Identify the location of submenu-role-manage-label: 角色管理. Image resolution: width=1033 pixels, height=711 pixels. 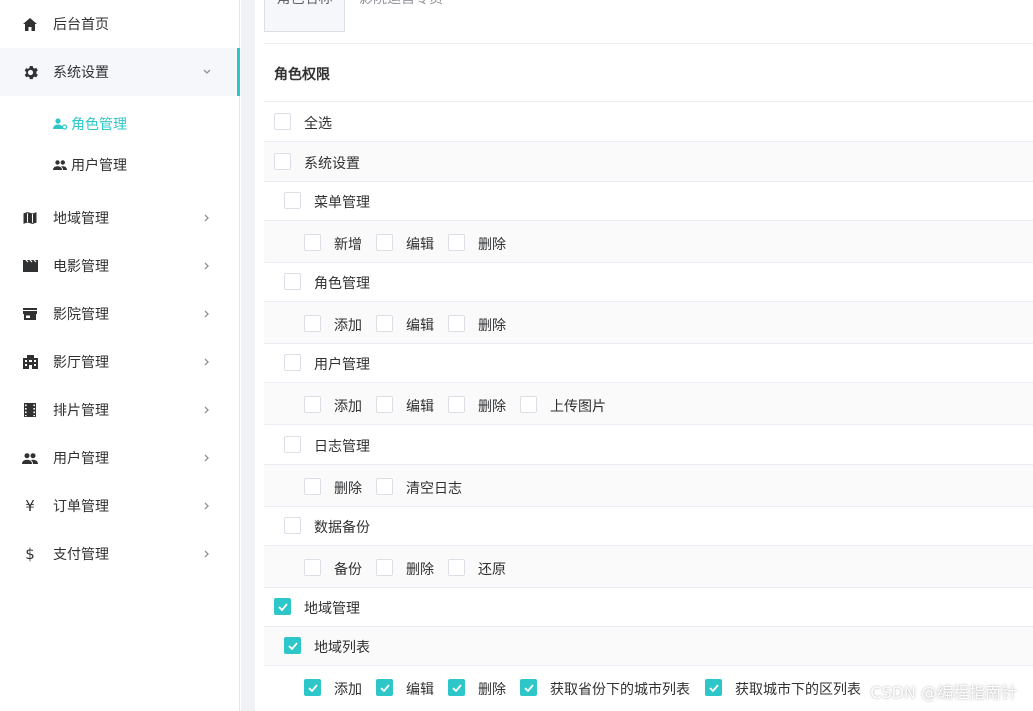
(99, 125).